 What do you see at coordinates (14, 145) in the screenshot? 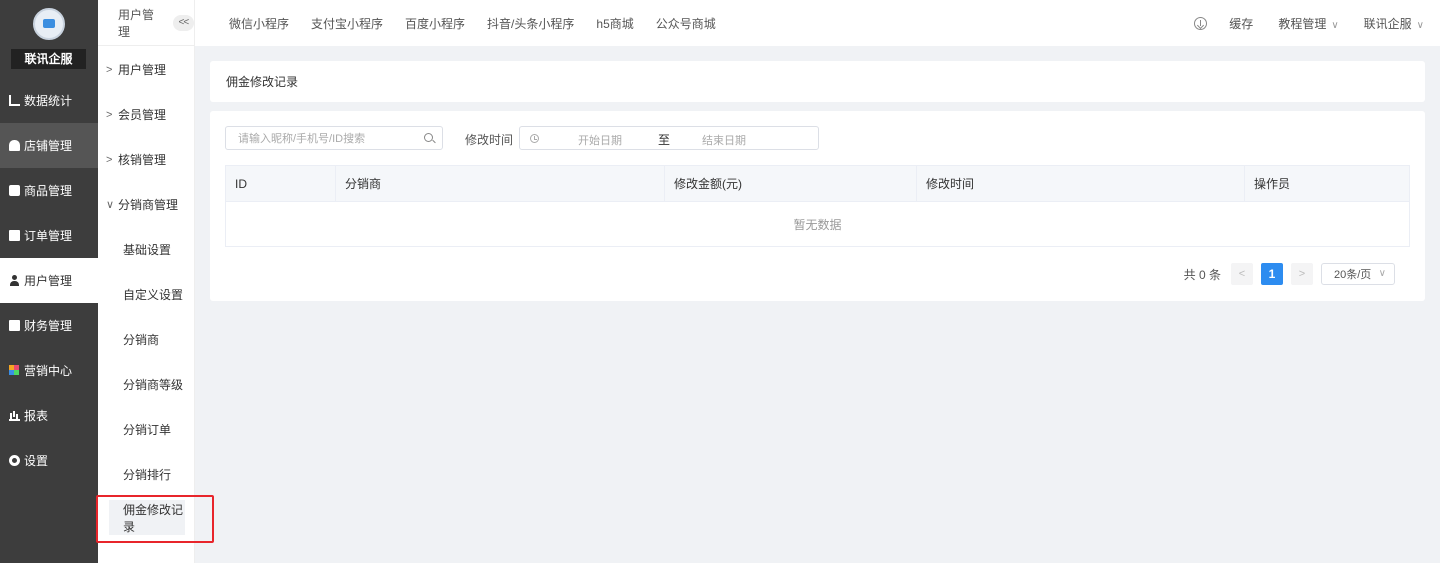
I see `shop-icon` at bounding box center [14, 145].